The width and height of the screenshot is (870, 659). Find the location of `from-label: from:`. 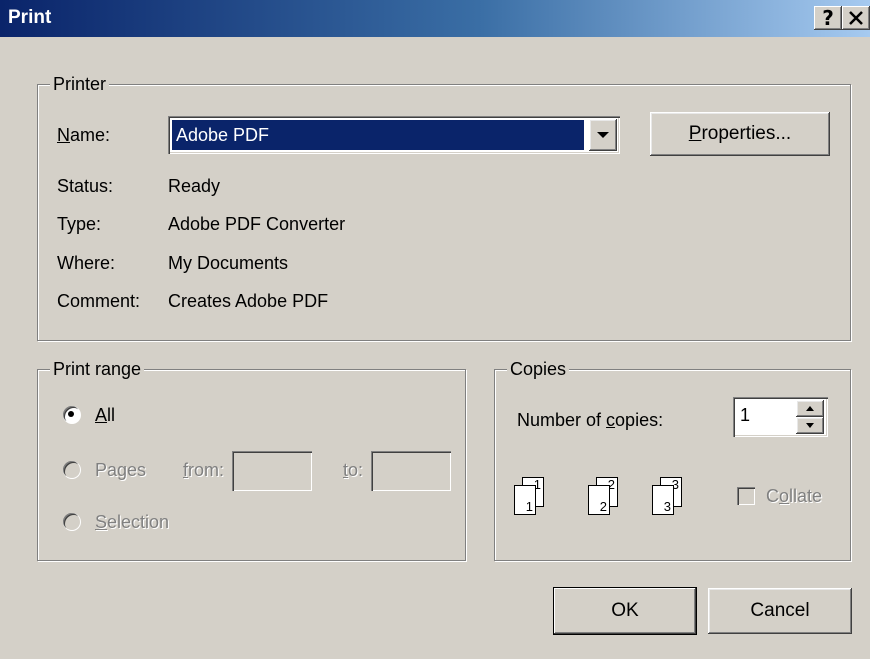

from-label: from: is located at coordinates (204, 470).